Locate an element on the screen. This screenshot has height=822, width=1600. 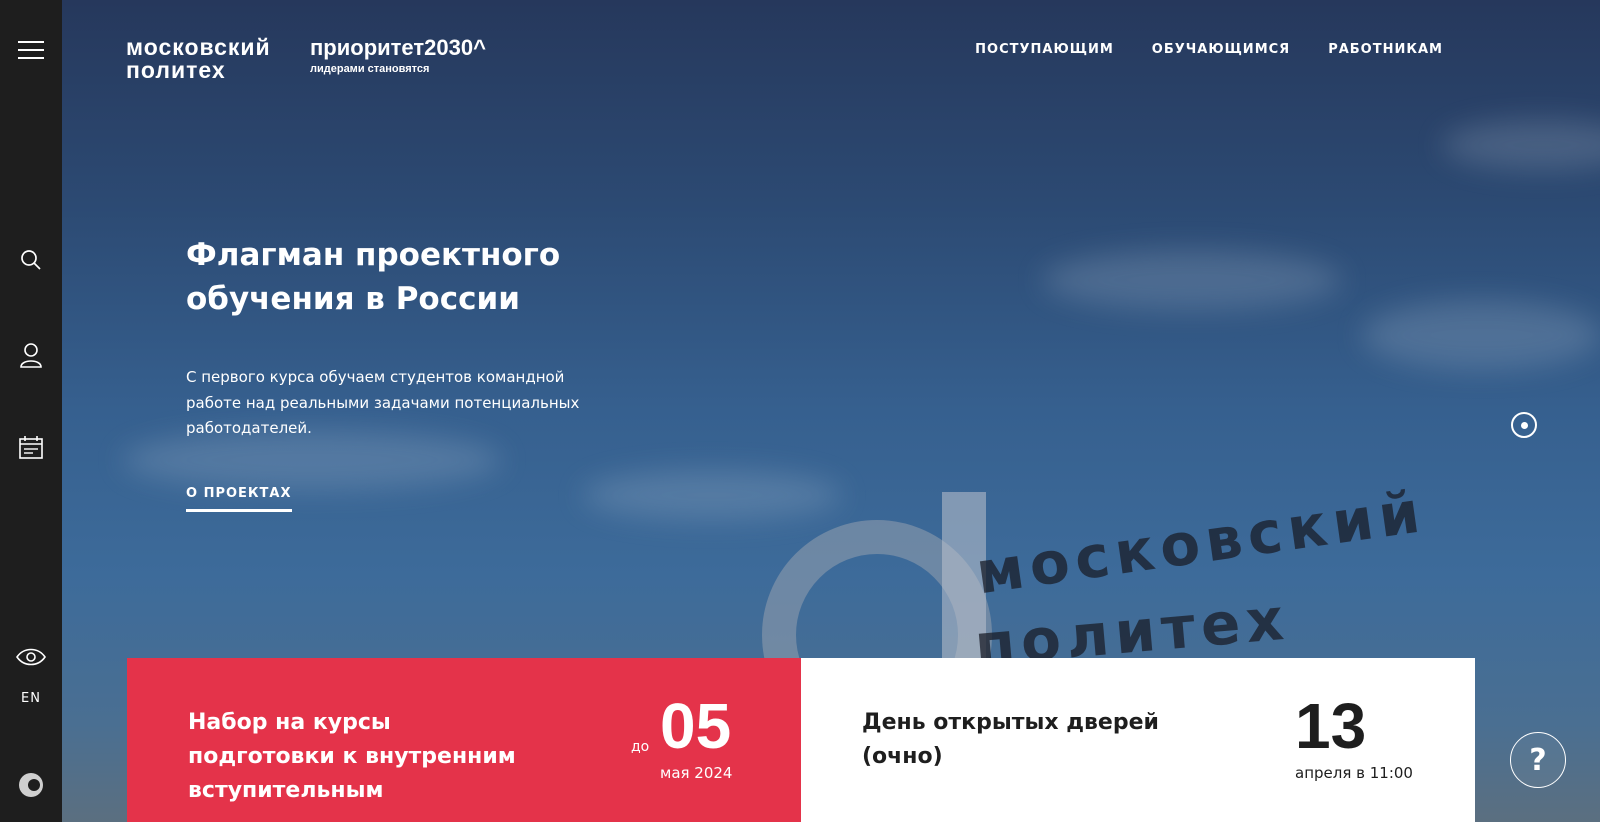
hero-headline: Флагман проектного обучения в России is located at coordinates (373, 277).